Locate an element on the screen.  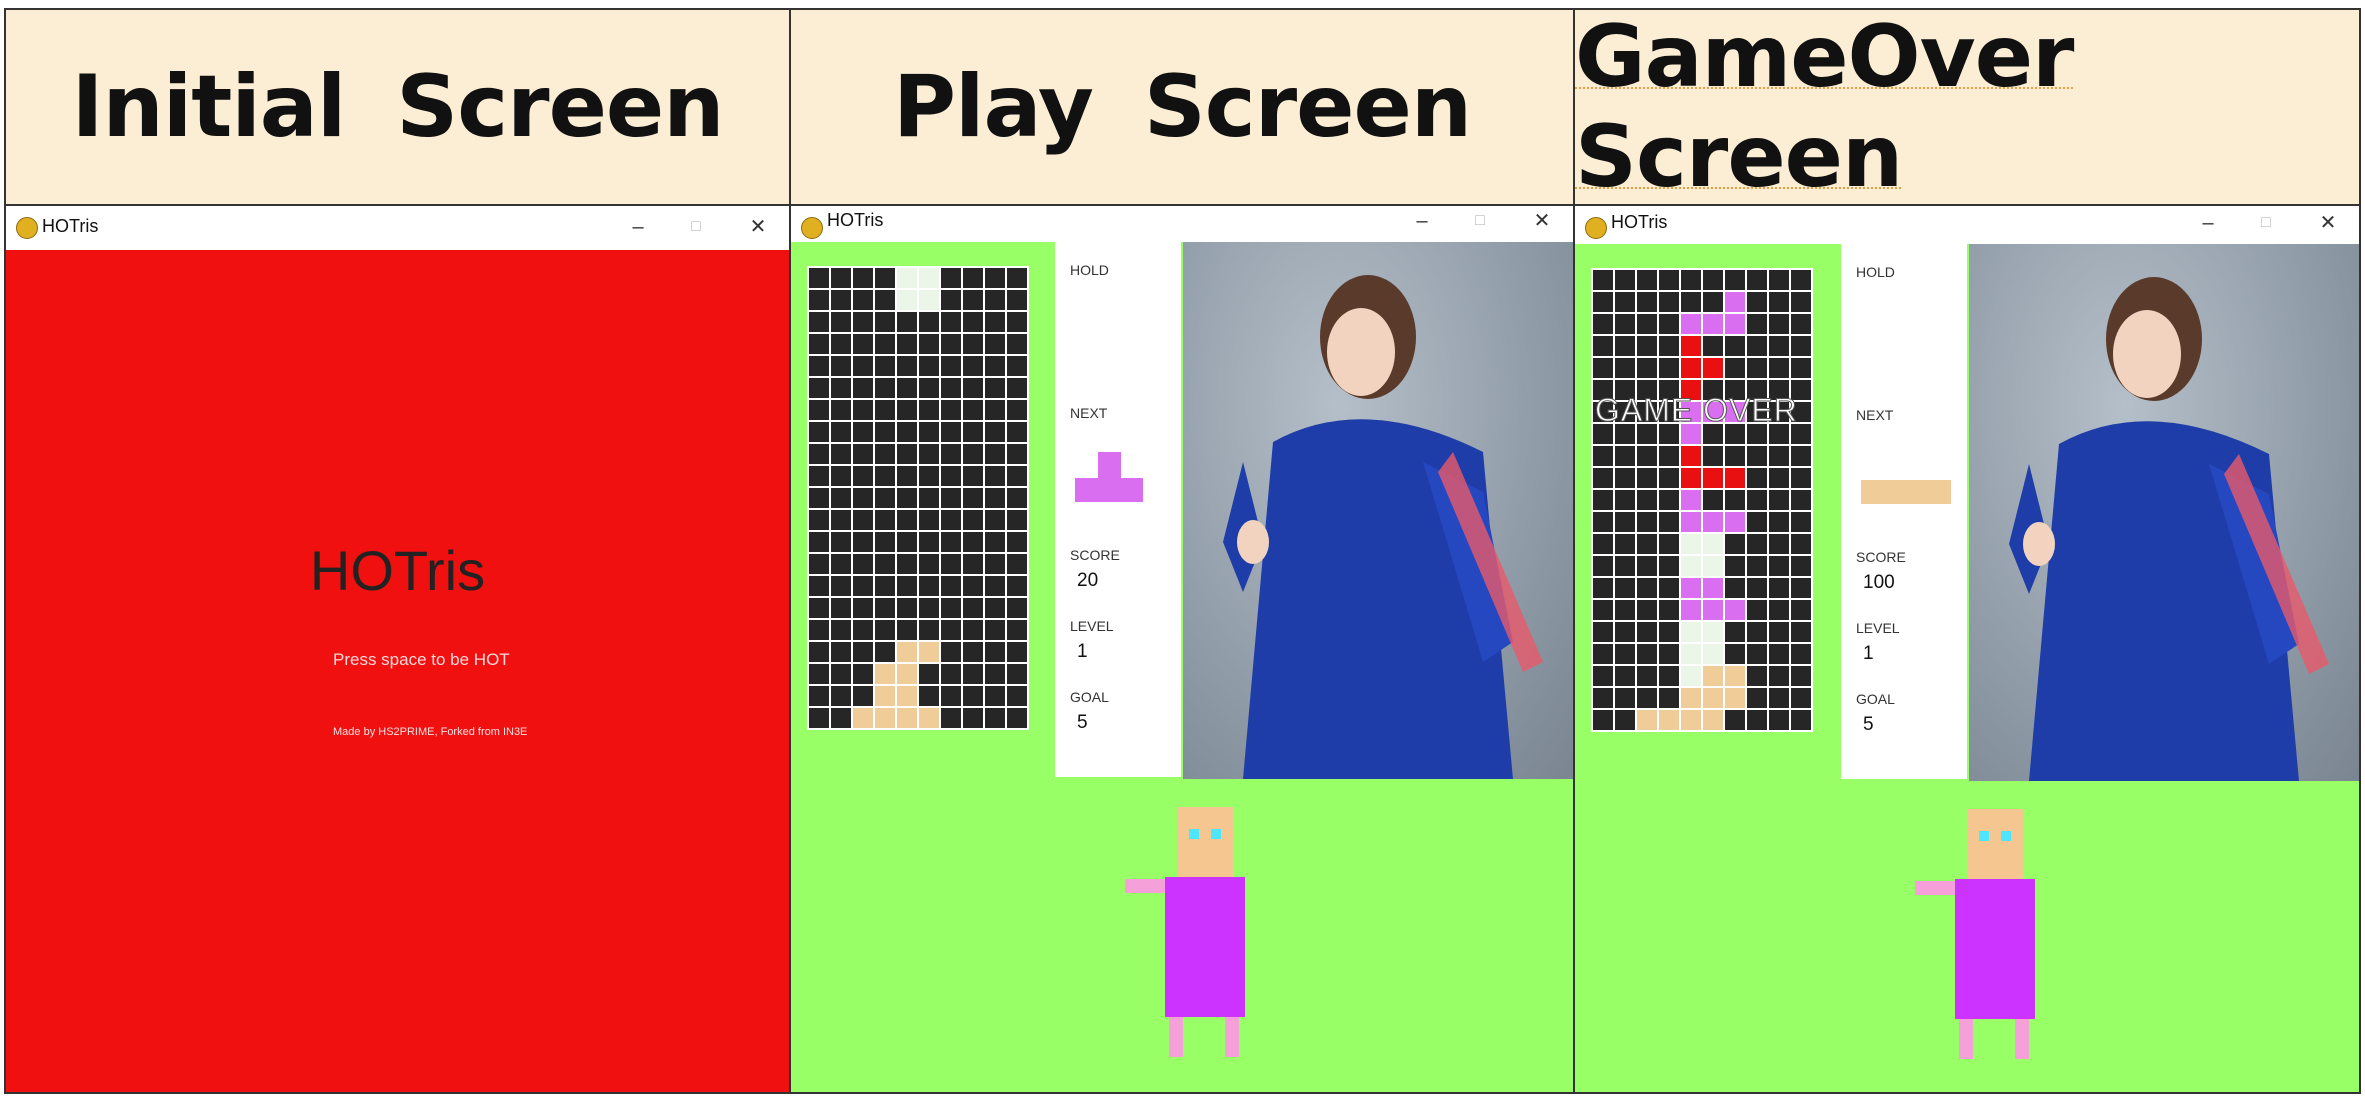
score-value: 20 is located at coordinates (1088, 580).